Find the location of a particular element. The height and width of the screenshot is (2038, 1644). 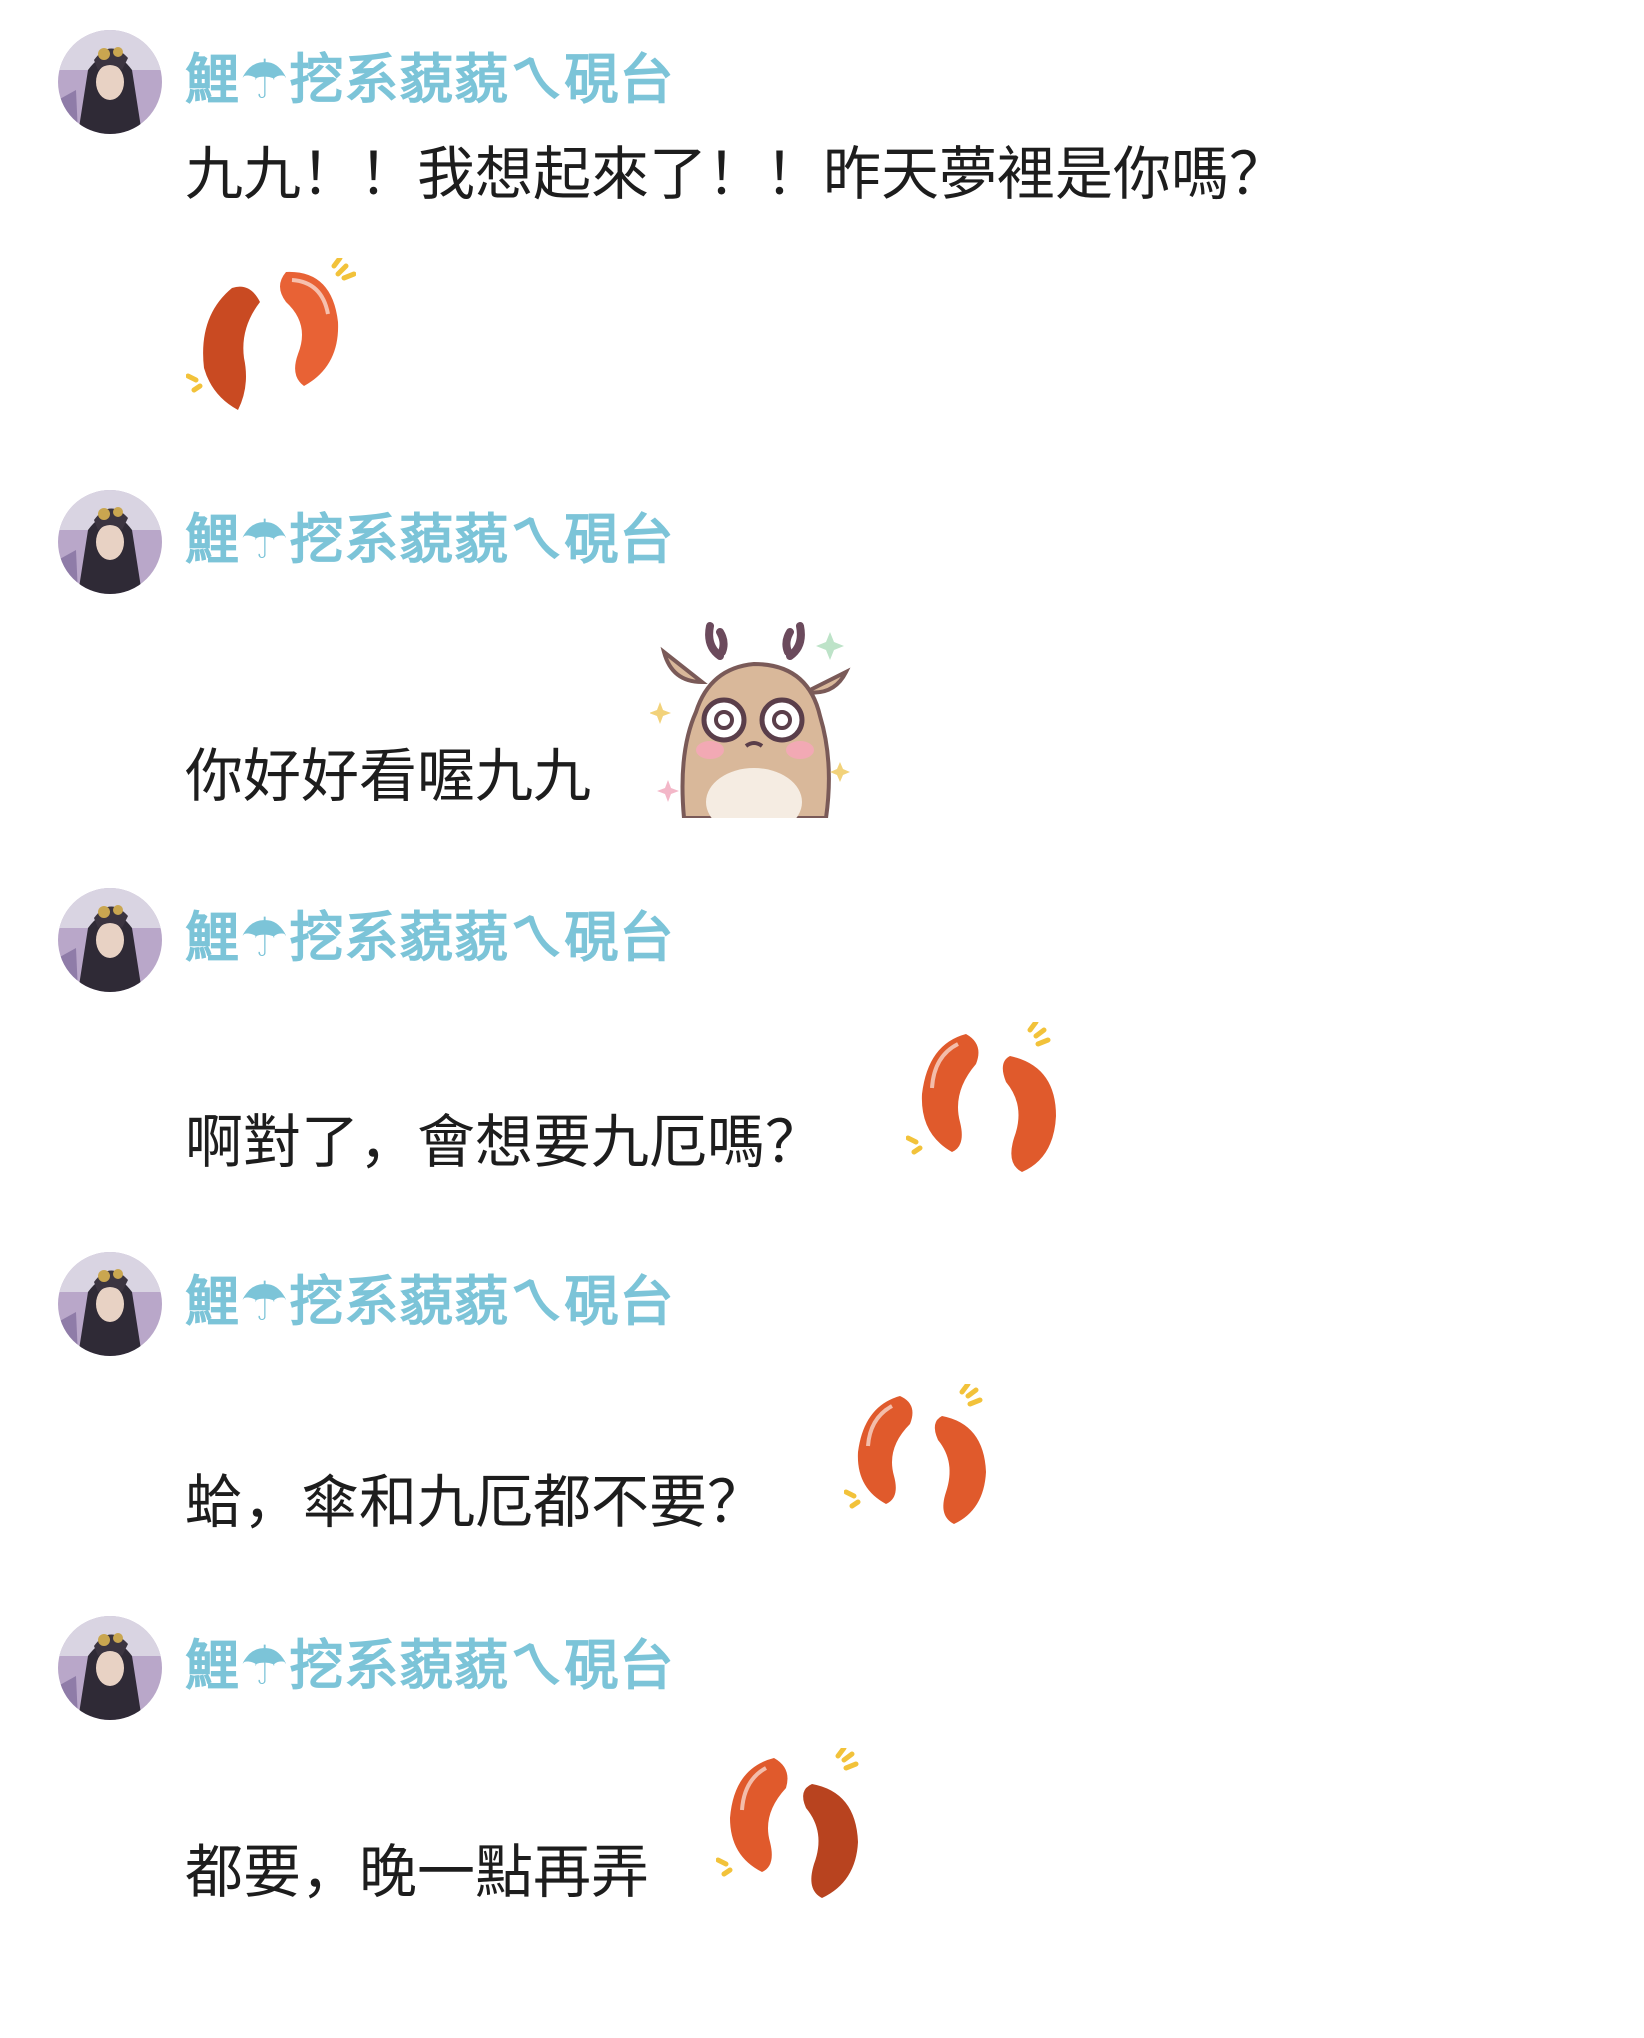

message-text: 都要，晚一點再弄 is located at coordinates (417, 1872).